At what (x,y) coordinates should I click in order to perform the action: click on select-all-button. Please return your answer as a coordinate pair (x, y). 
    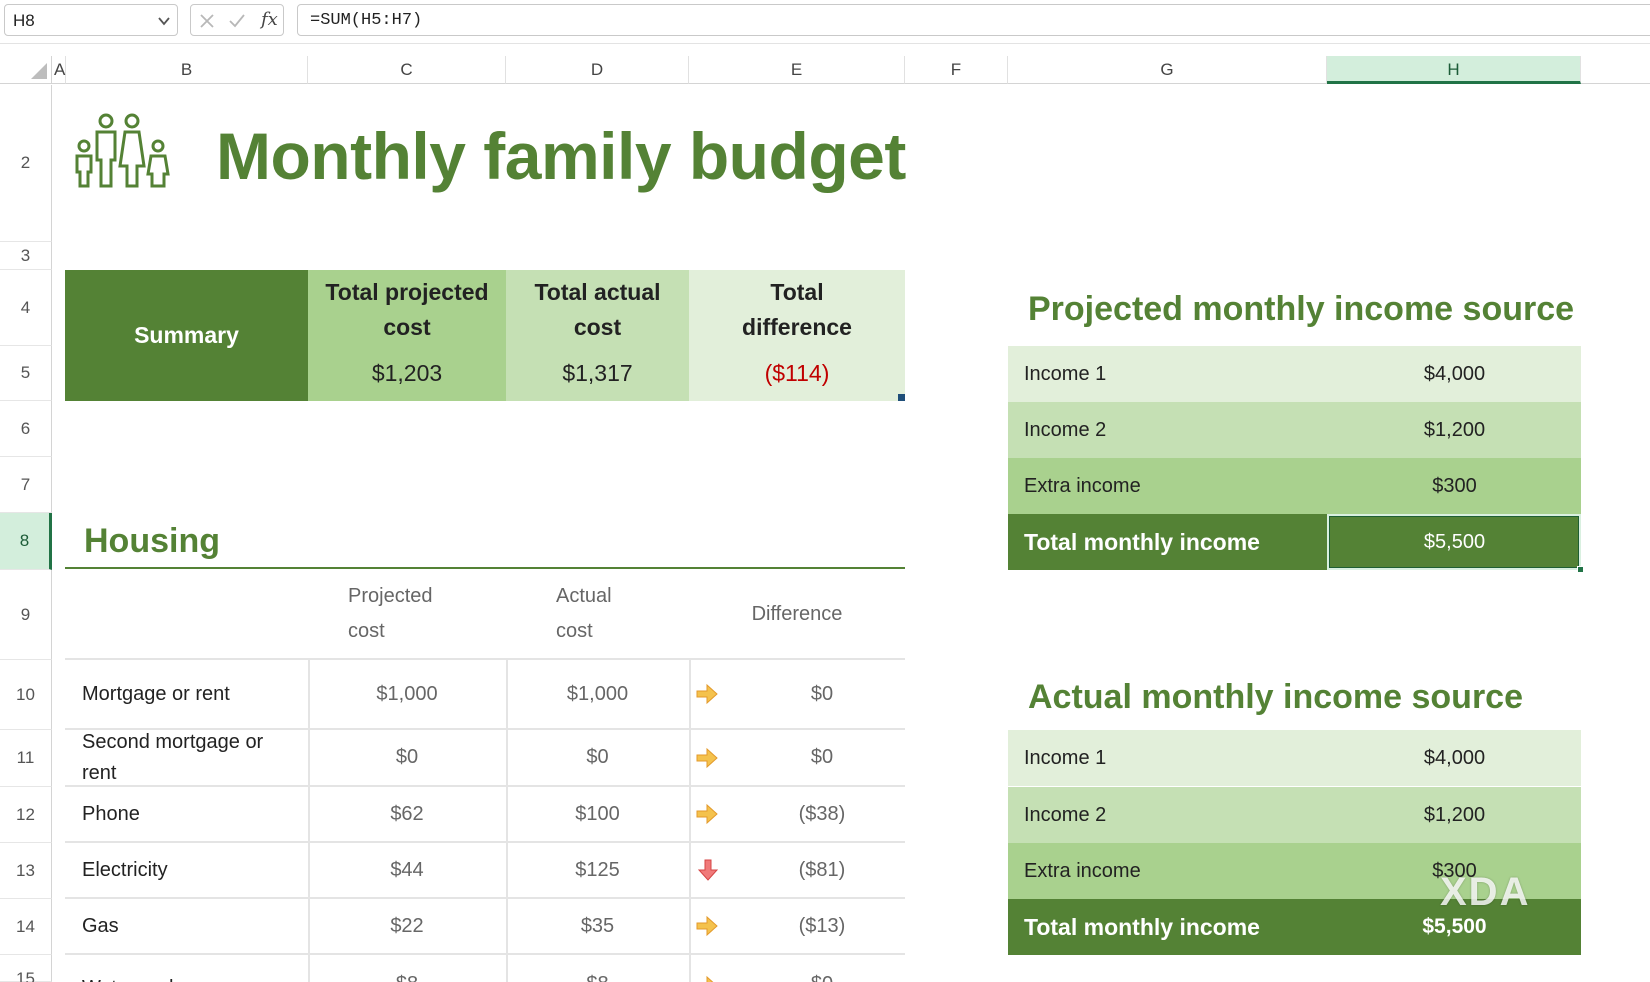
    Looking at the image, I should click on (26, 70).